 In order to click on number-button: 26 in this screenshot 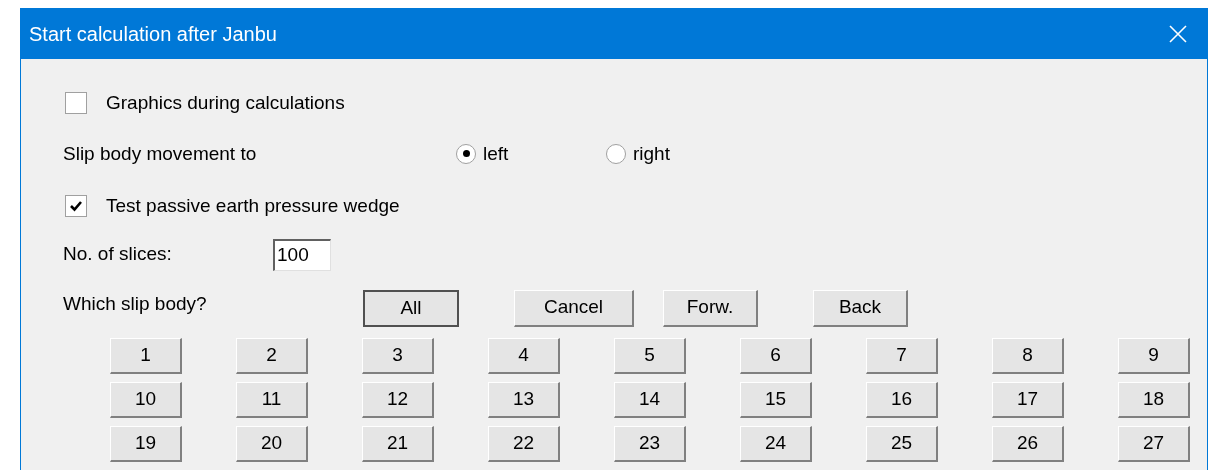, I will do `click(1028, 443)`.